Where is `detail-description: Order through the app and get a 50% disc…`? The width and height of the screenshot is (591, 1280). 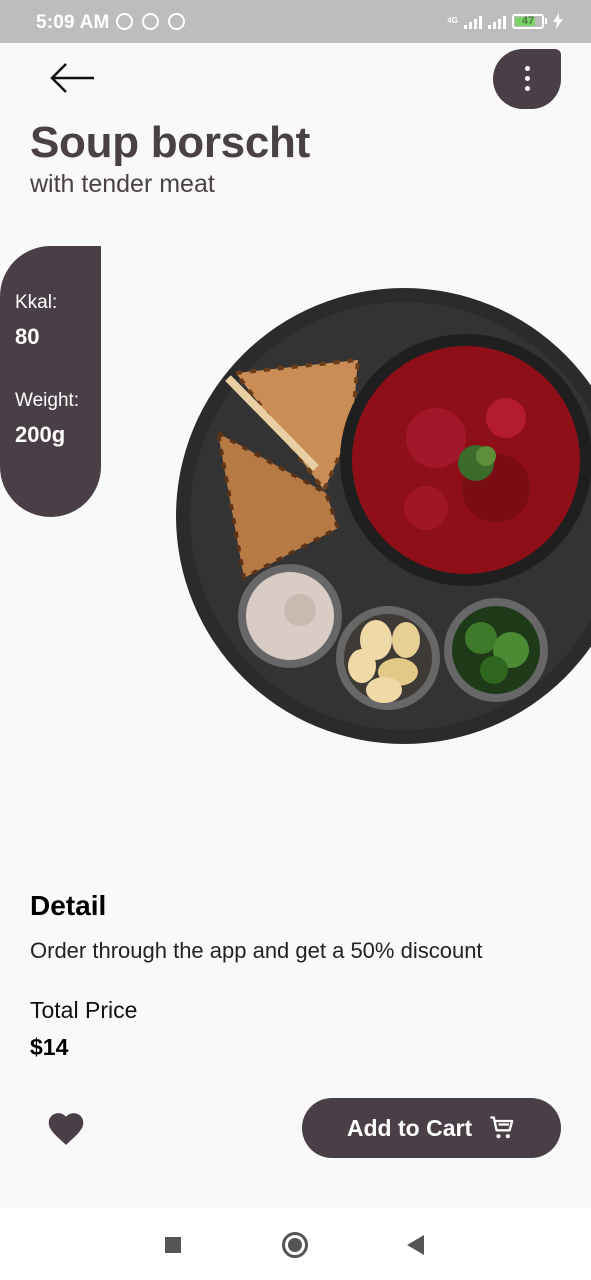 detail-description: Order through the app and get a 50% disc… is located at coordinates (256, 950).